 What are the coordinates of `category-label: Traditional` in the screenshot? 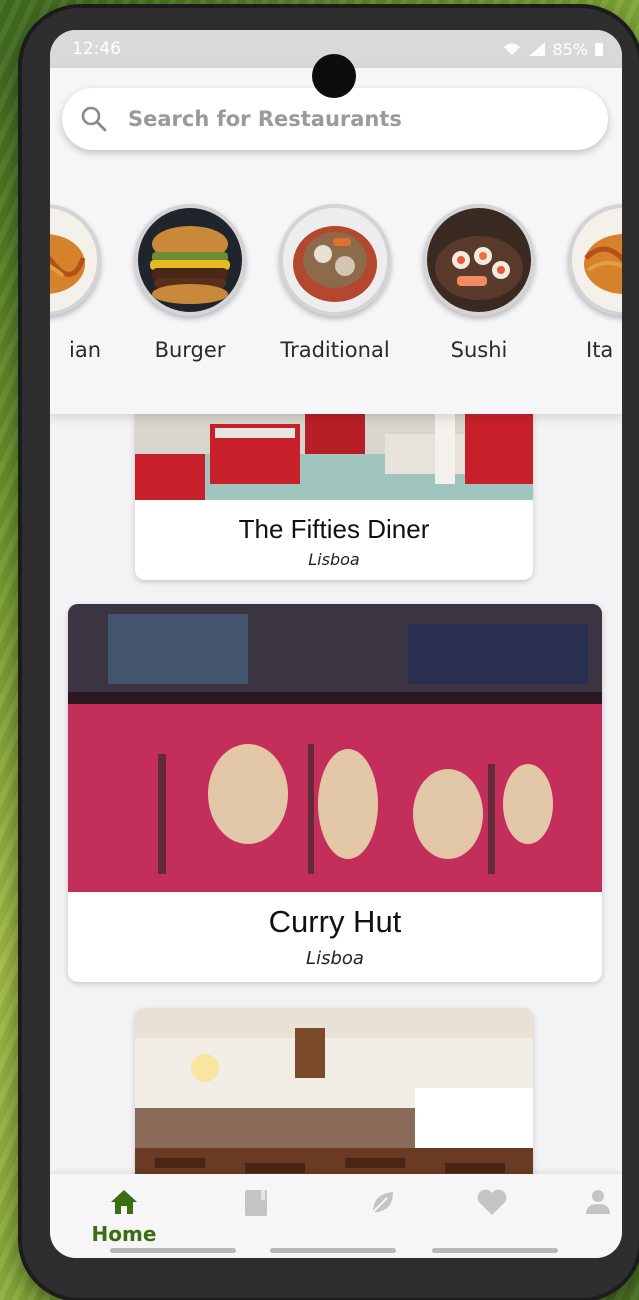 It's located at (335, 350).